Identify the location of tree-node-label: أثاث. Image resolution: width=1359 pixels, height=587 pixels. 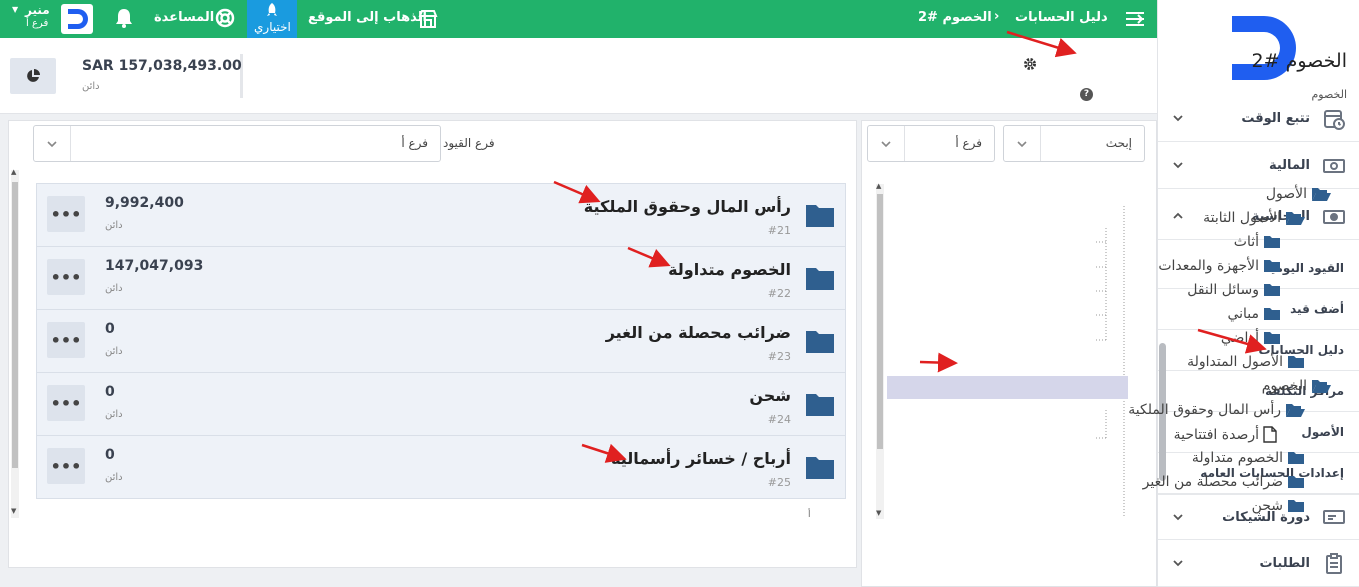
(1246, 242).